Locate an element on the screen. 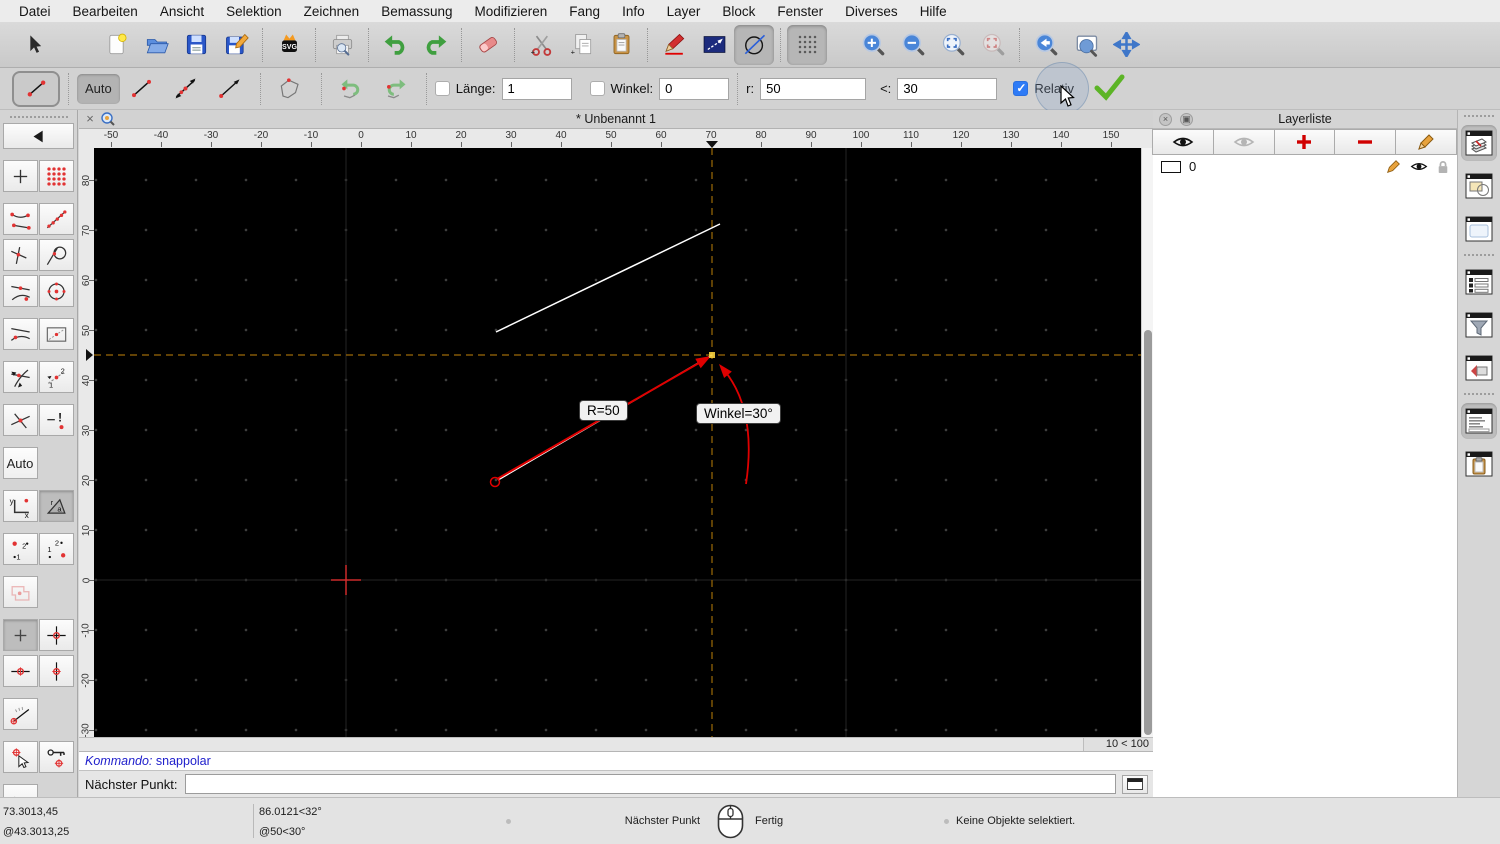  save-button is located at coordinates (196, 45).